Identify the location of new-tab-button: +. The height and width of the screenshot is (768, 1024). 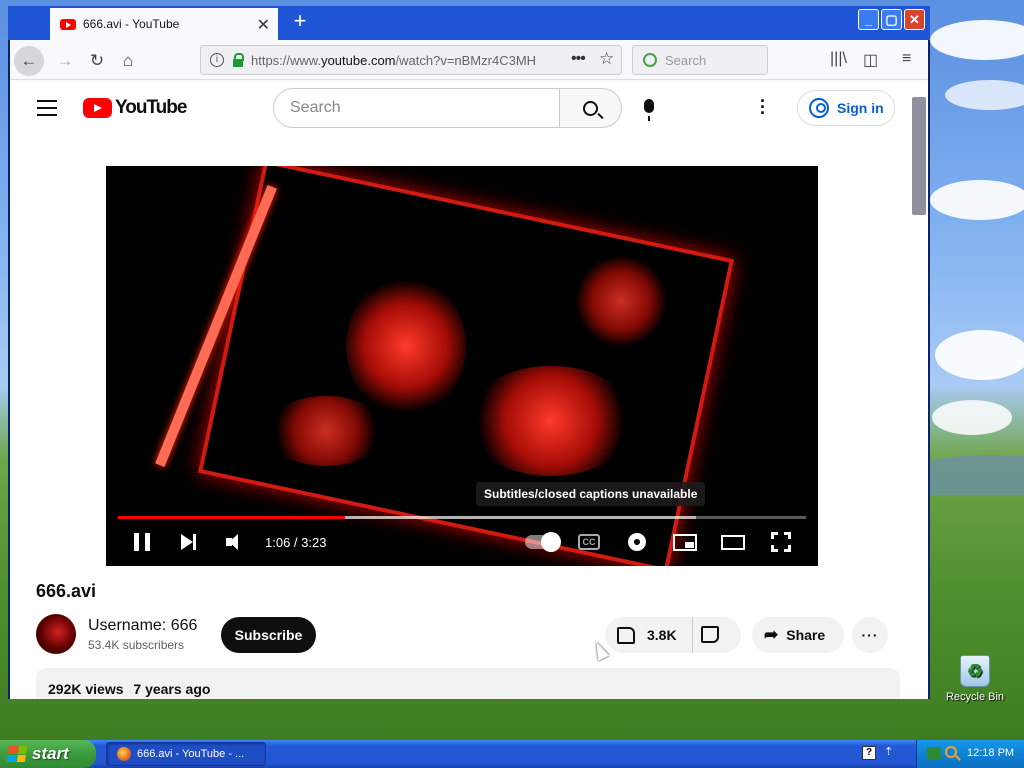
(300, 22).